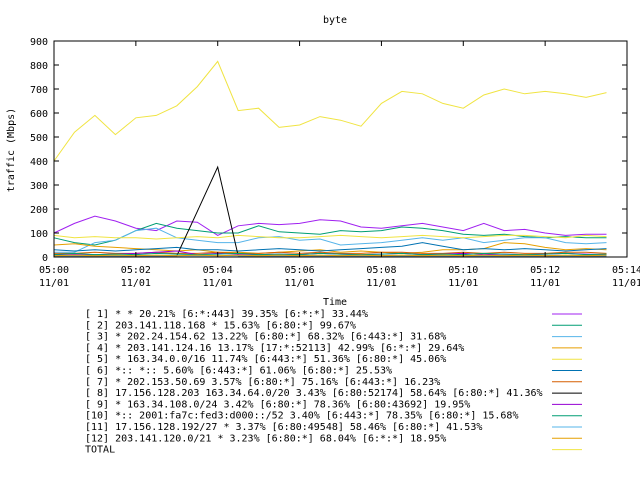  What do you see at coordinates (136, 270) in the screenshot?
I see `x-tick-label: 05:02` at bounding box center [136, 270].